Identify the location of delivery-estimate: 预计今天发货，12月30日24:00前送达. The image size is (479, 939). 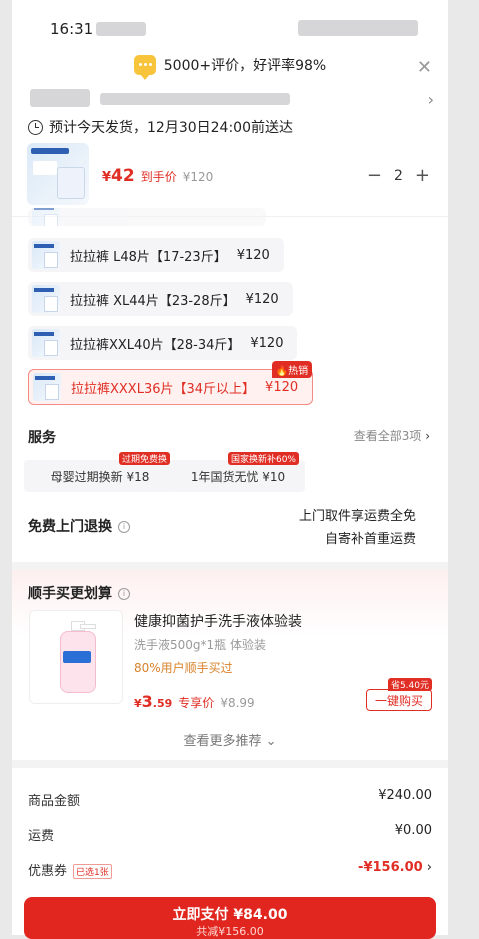
(160, 127).